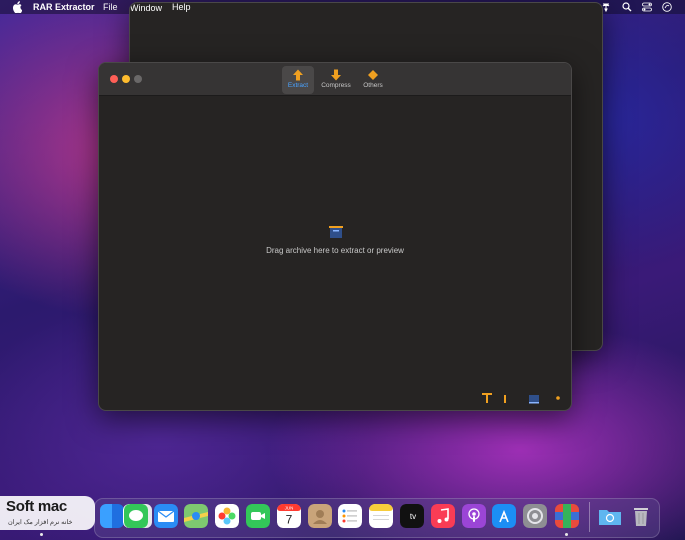 The width and height of the screenshot is (685, 540). I want to click on app-menu: RAR Extractor, so click(64, 7).